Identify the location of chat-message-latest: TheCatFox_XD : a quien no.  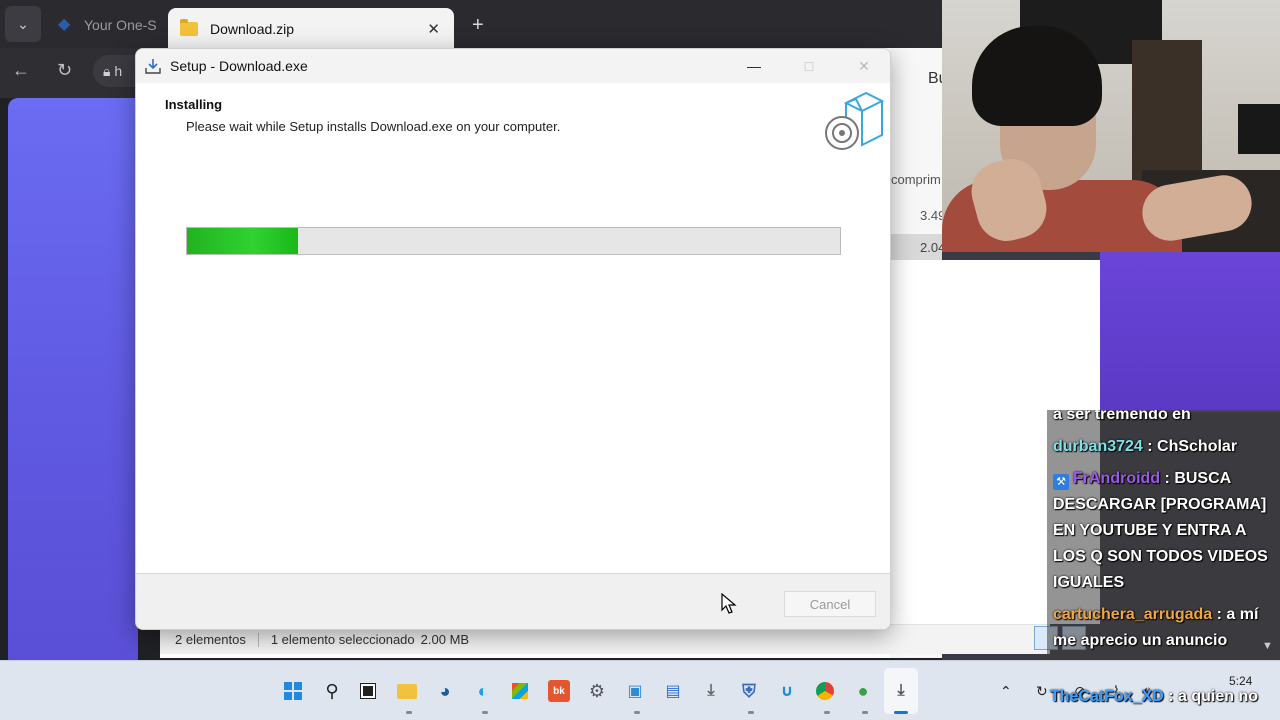
(1154, 697).